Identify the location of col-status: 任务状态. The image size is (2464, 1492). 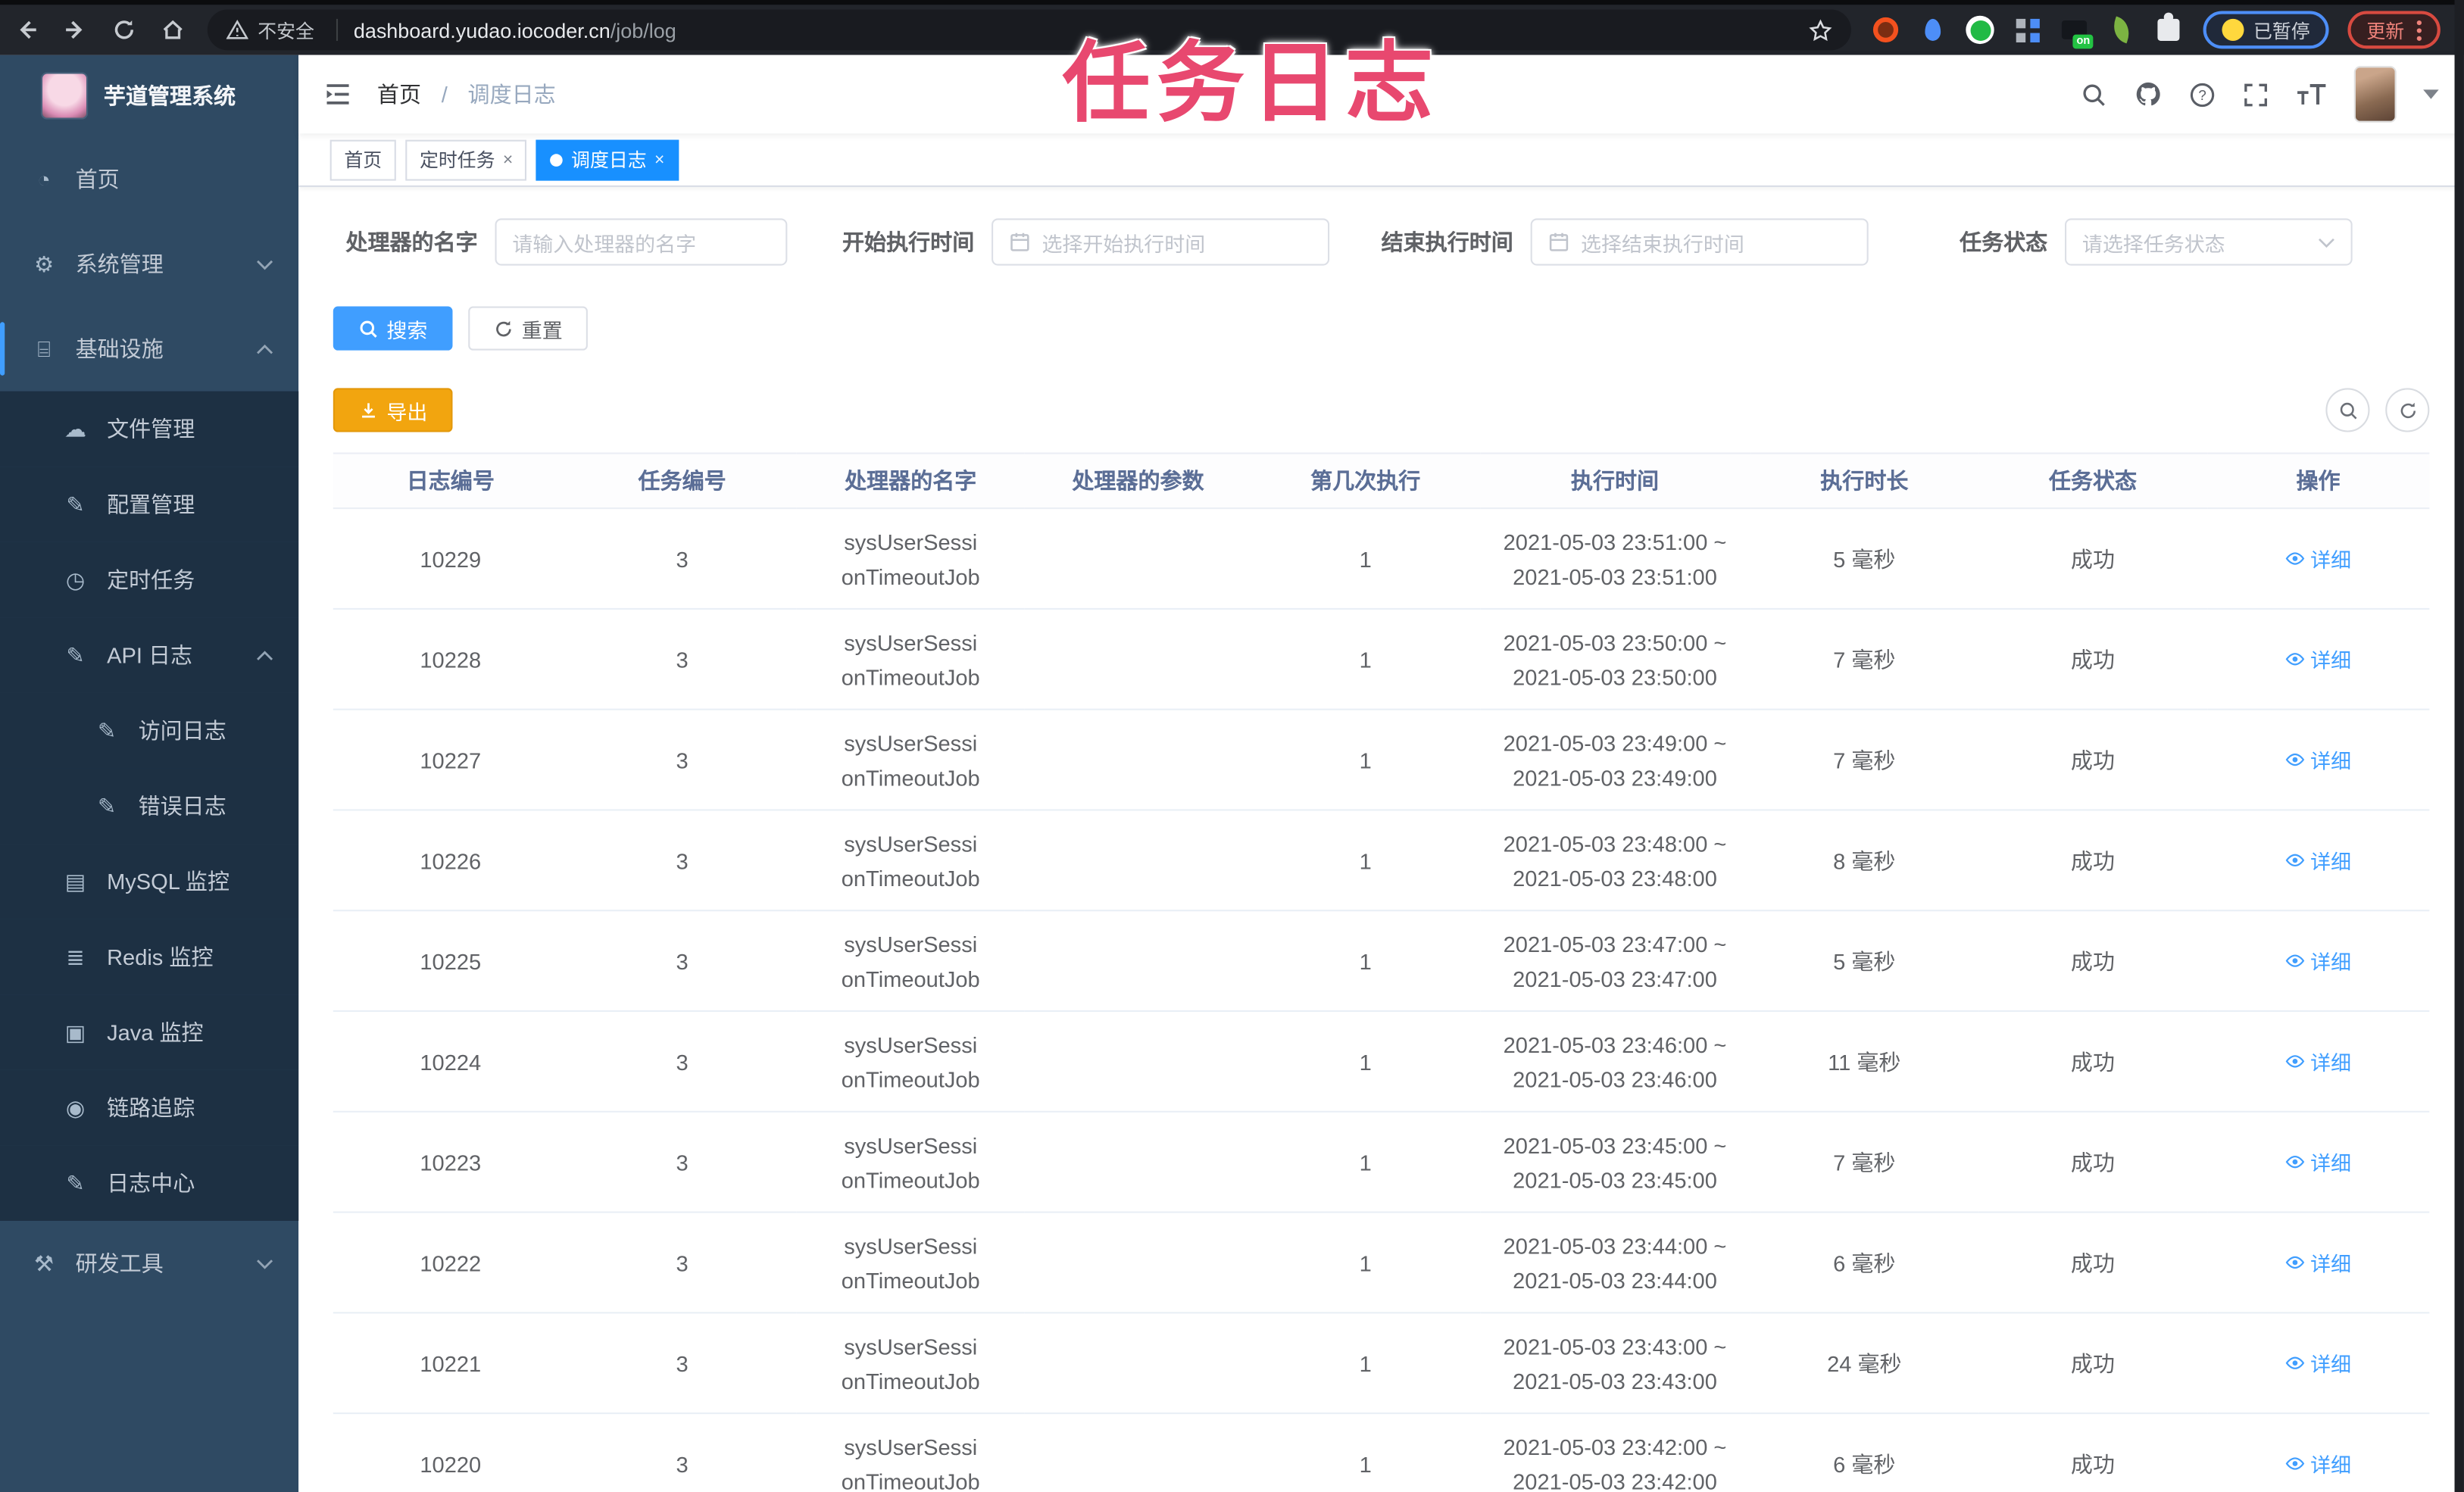
(2092, 481).